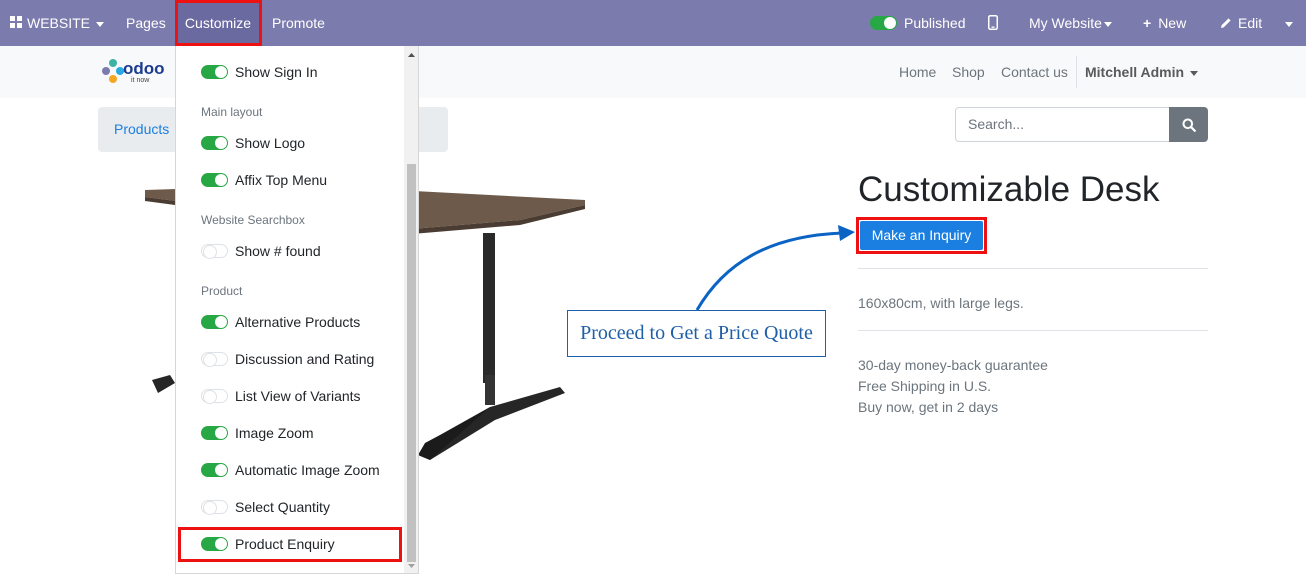 This screenshot has height=574, width=1306. I want to click on nav-contact-us: Contact us, so click(1034, 72).